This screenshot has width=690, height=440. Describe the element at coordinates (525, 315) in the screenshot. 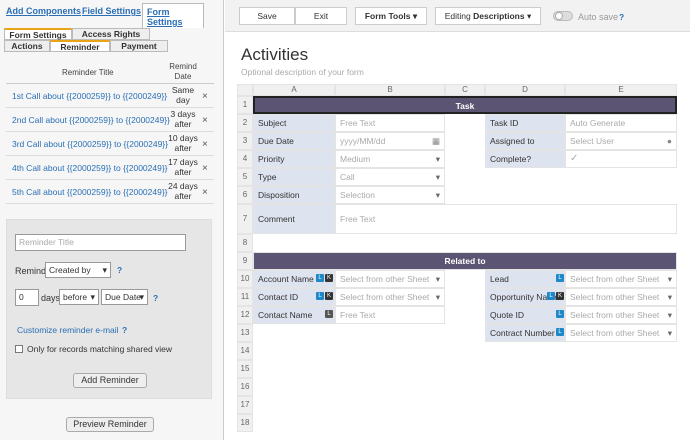

I see `field-label-quote-id: Quote ID L` at that location.